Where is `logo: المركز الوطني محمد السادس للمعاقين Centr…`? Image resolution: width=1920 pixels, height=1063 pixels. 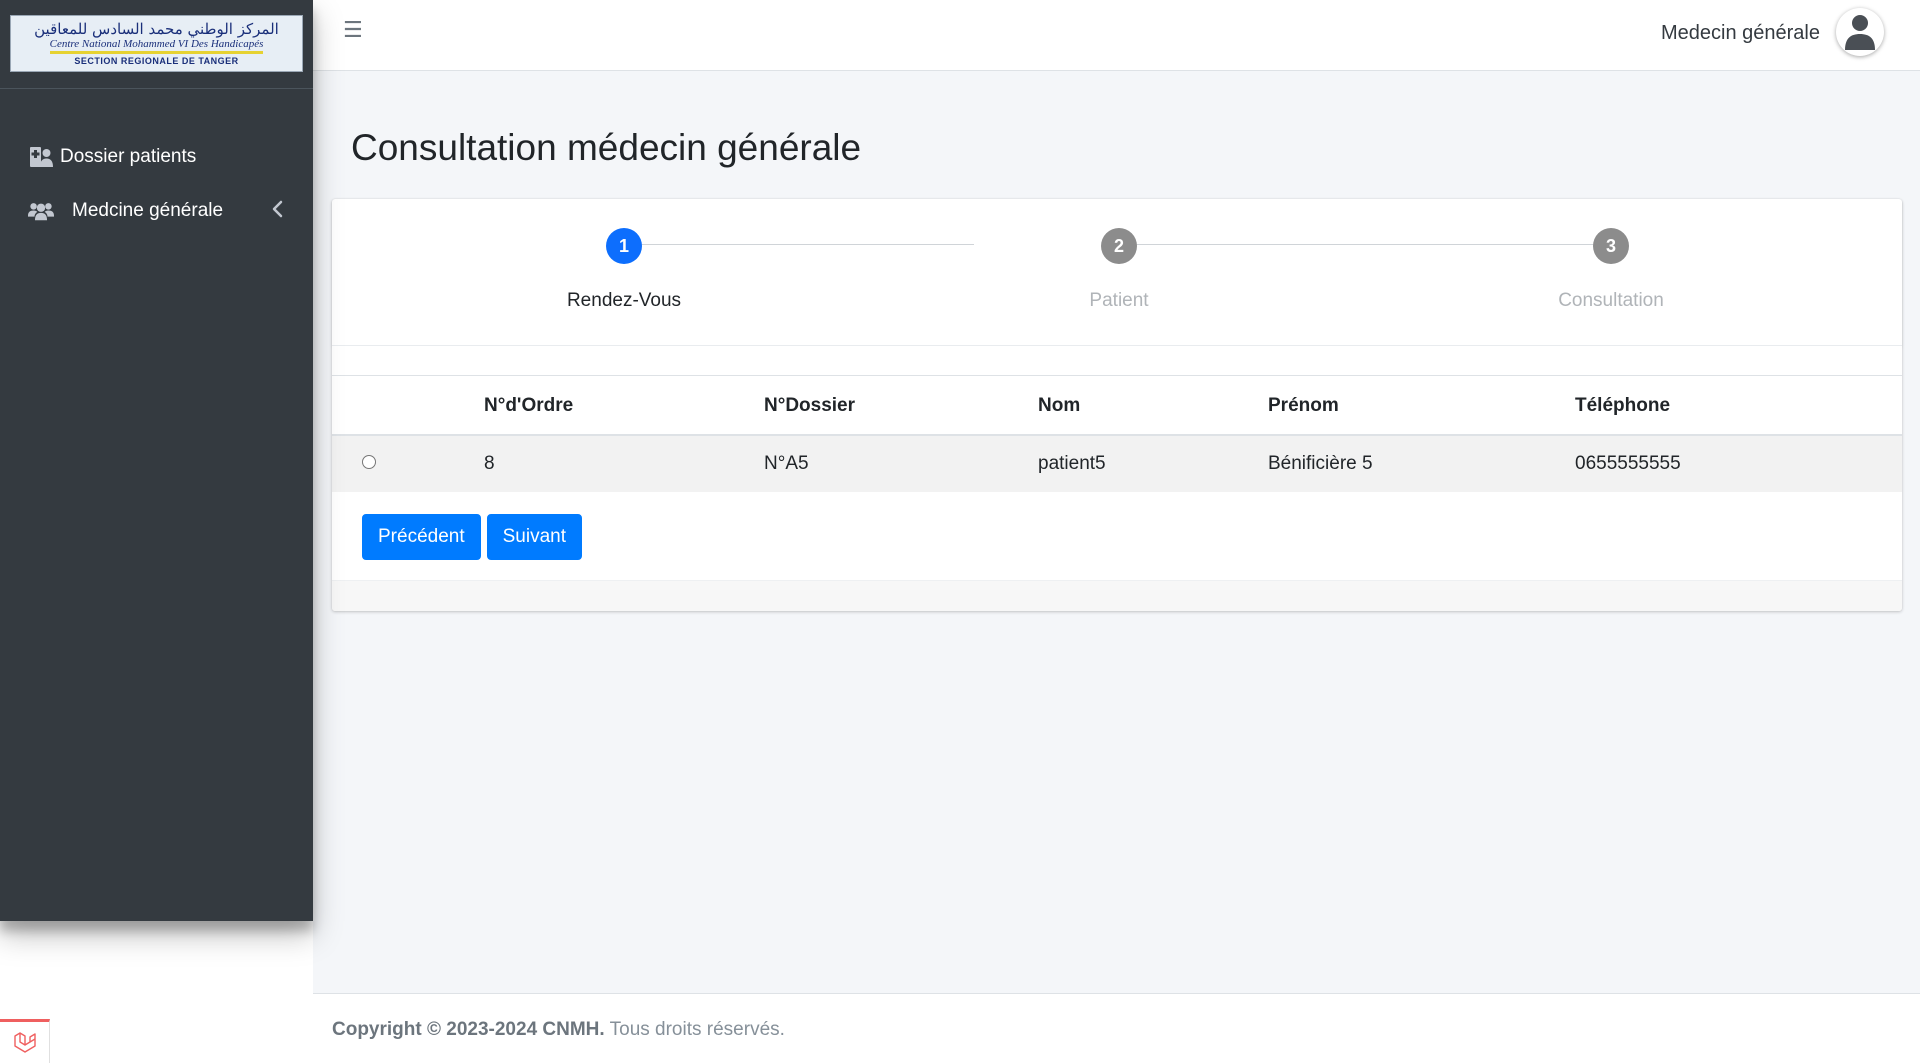
logo: المركز الوطني محمد السادس للمعاقين Centr… is located at coordinates (156, 43).